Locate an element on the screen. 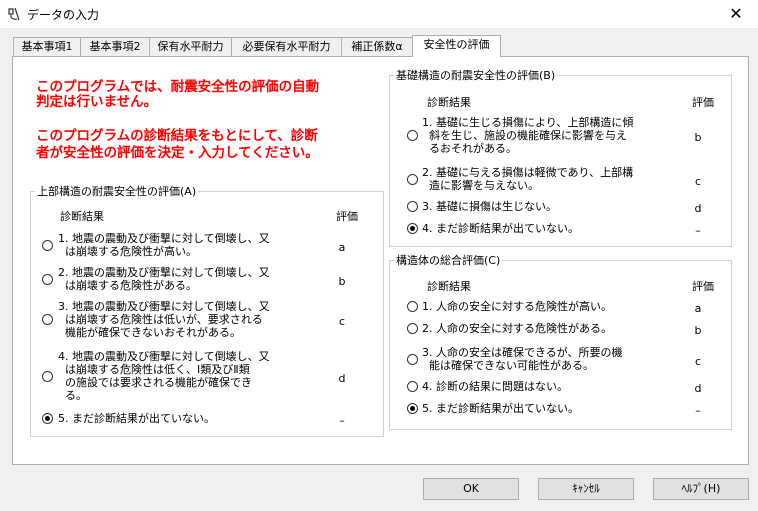 The height and width of the screenshot is (511, 758). upper-option-4-line: は崩壊する危険性は低く、Ⅰ類及びⅡ類 is located at coordinates (157, 369).